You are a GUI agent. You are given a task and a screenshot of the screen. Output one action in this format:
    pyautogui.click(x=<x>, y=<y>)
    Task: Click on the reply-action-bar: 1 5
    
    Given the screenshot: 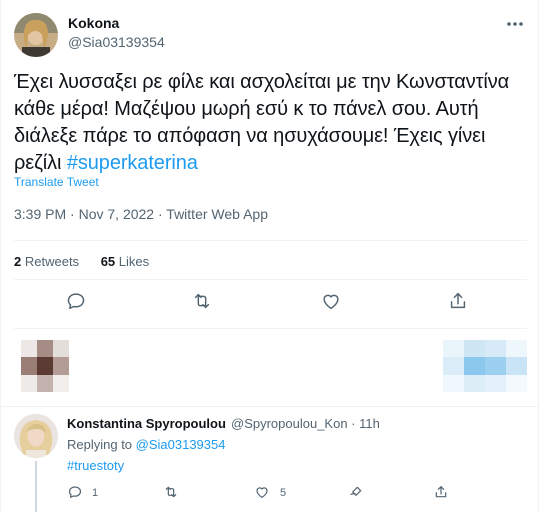 What is the action you would take?
    pyautogui.click(x=270, y=494)
    